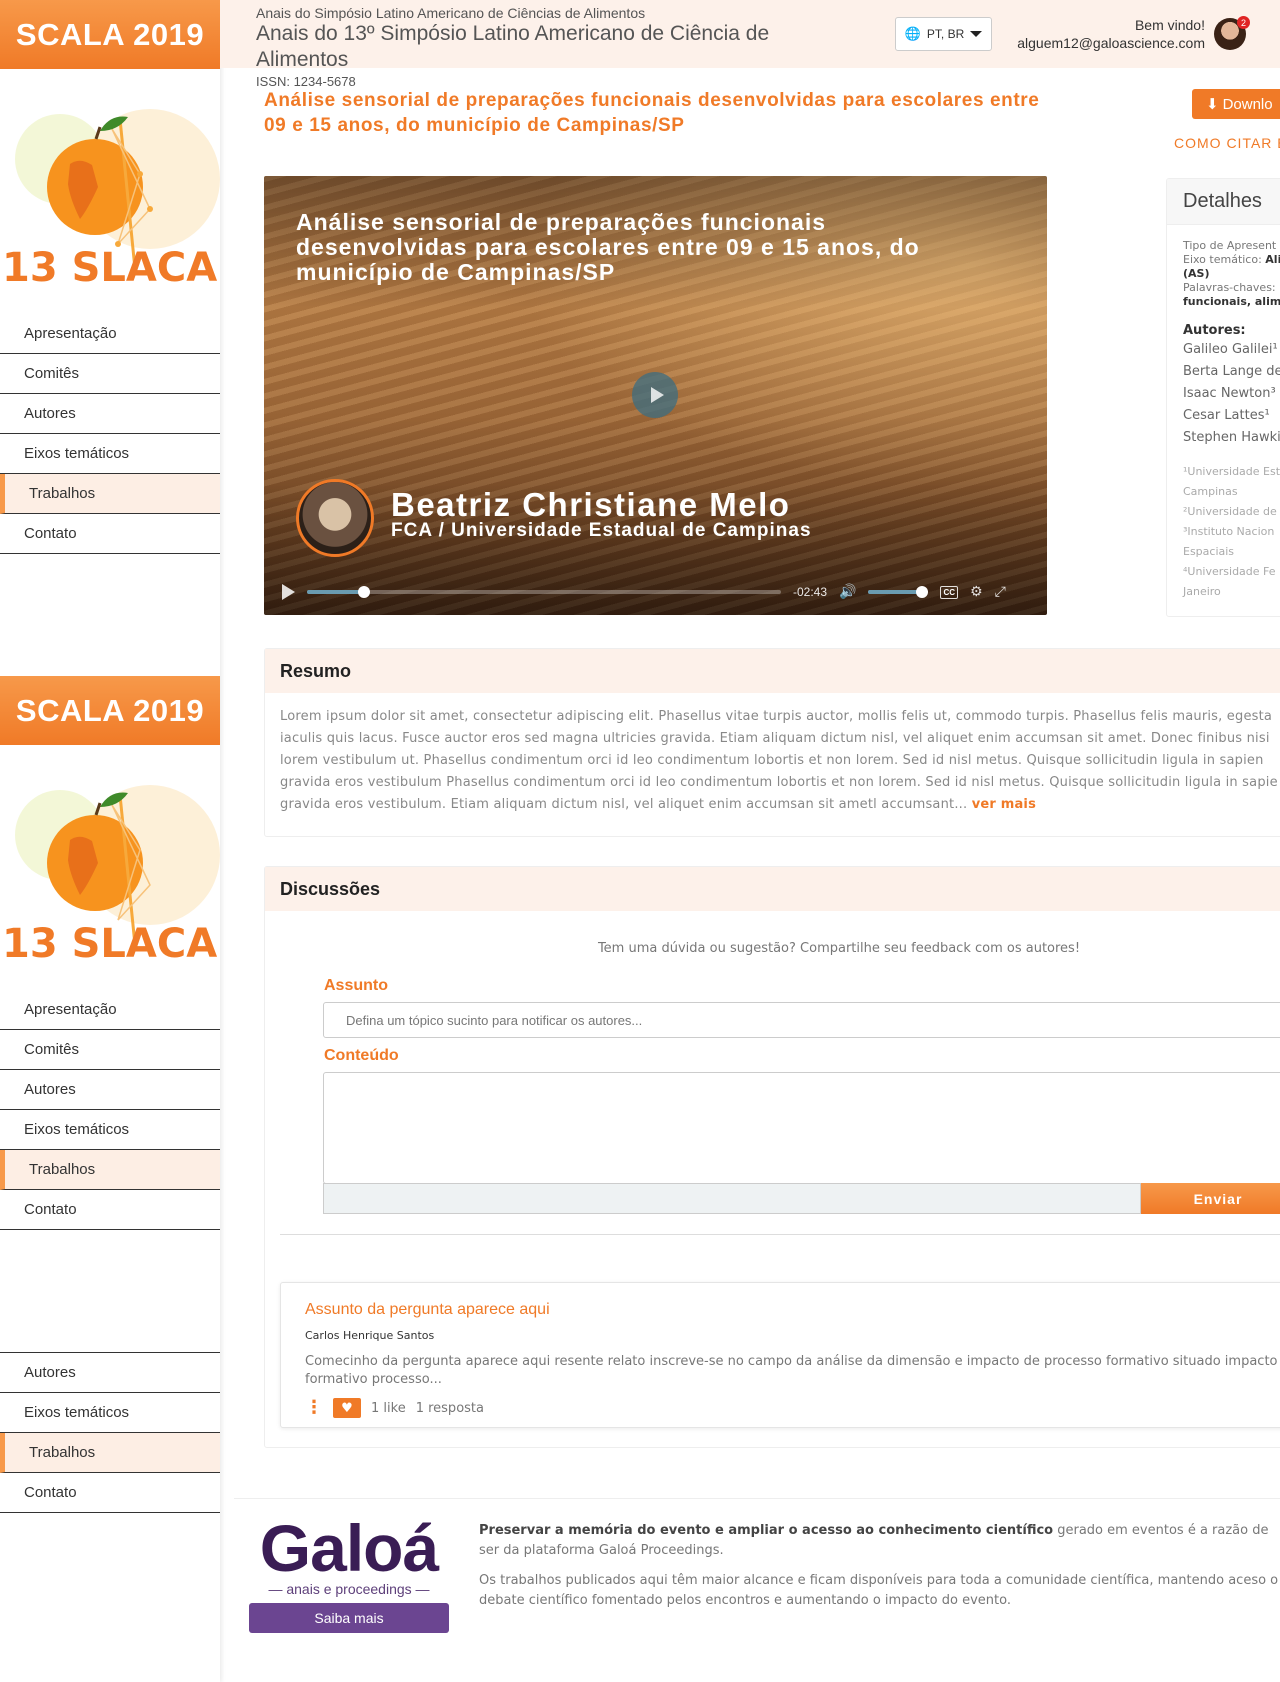  Describe the element at coordinates (1231, 372) in the screenshot. I see `author-item: Berta Lange de` at that location.